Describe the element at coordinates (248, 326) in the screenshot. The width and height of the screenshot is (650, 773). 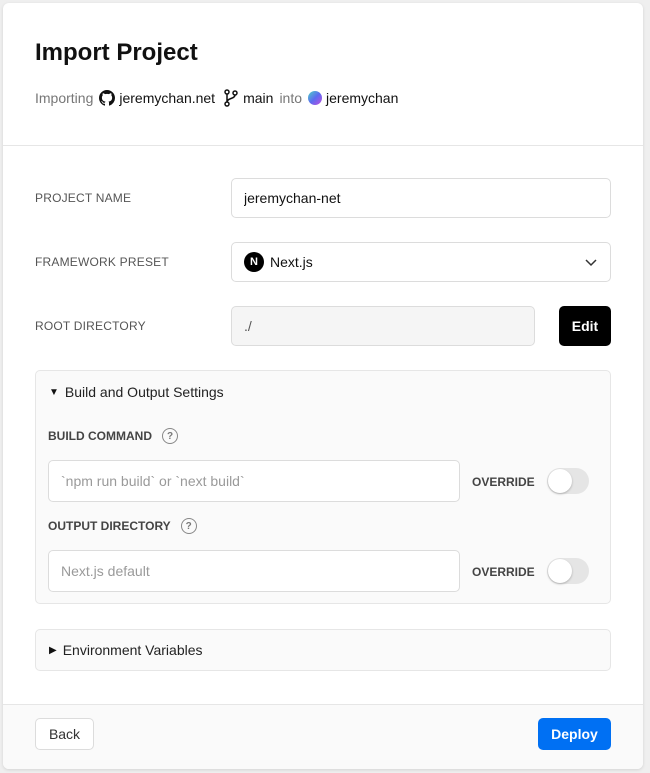
I see `root-directory-value: ./` at that location.